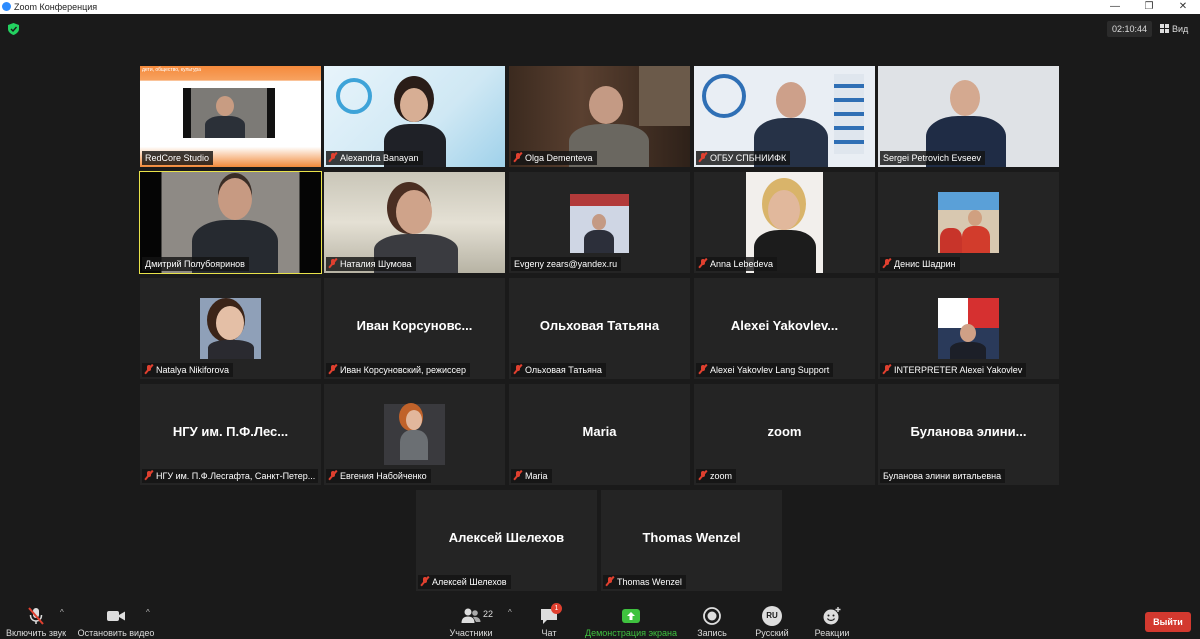  I want to click on participant-name: Evgeny zears@yandex.ru, so click(566, 264).